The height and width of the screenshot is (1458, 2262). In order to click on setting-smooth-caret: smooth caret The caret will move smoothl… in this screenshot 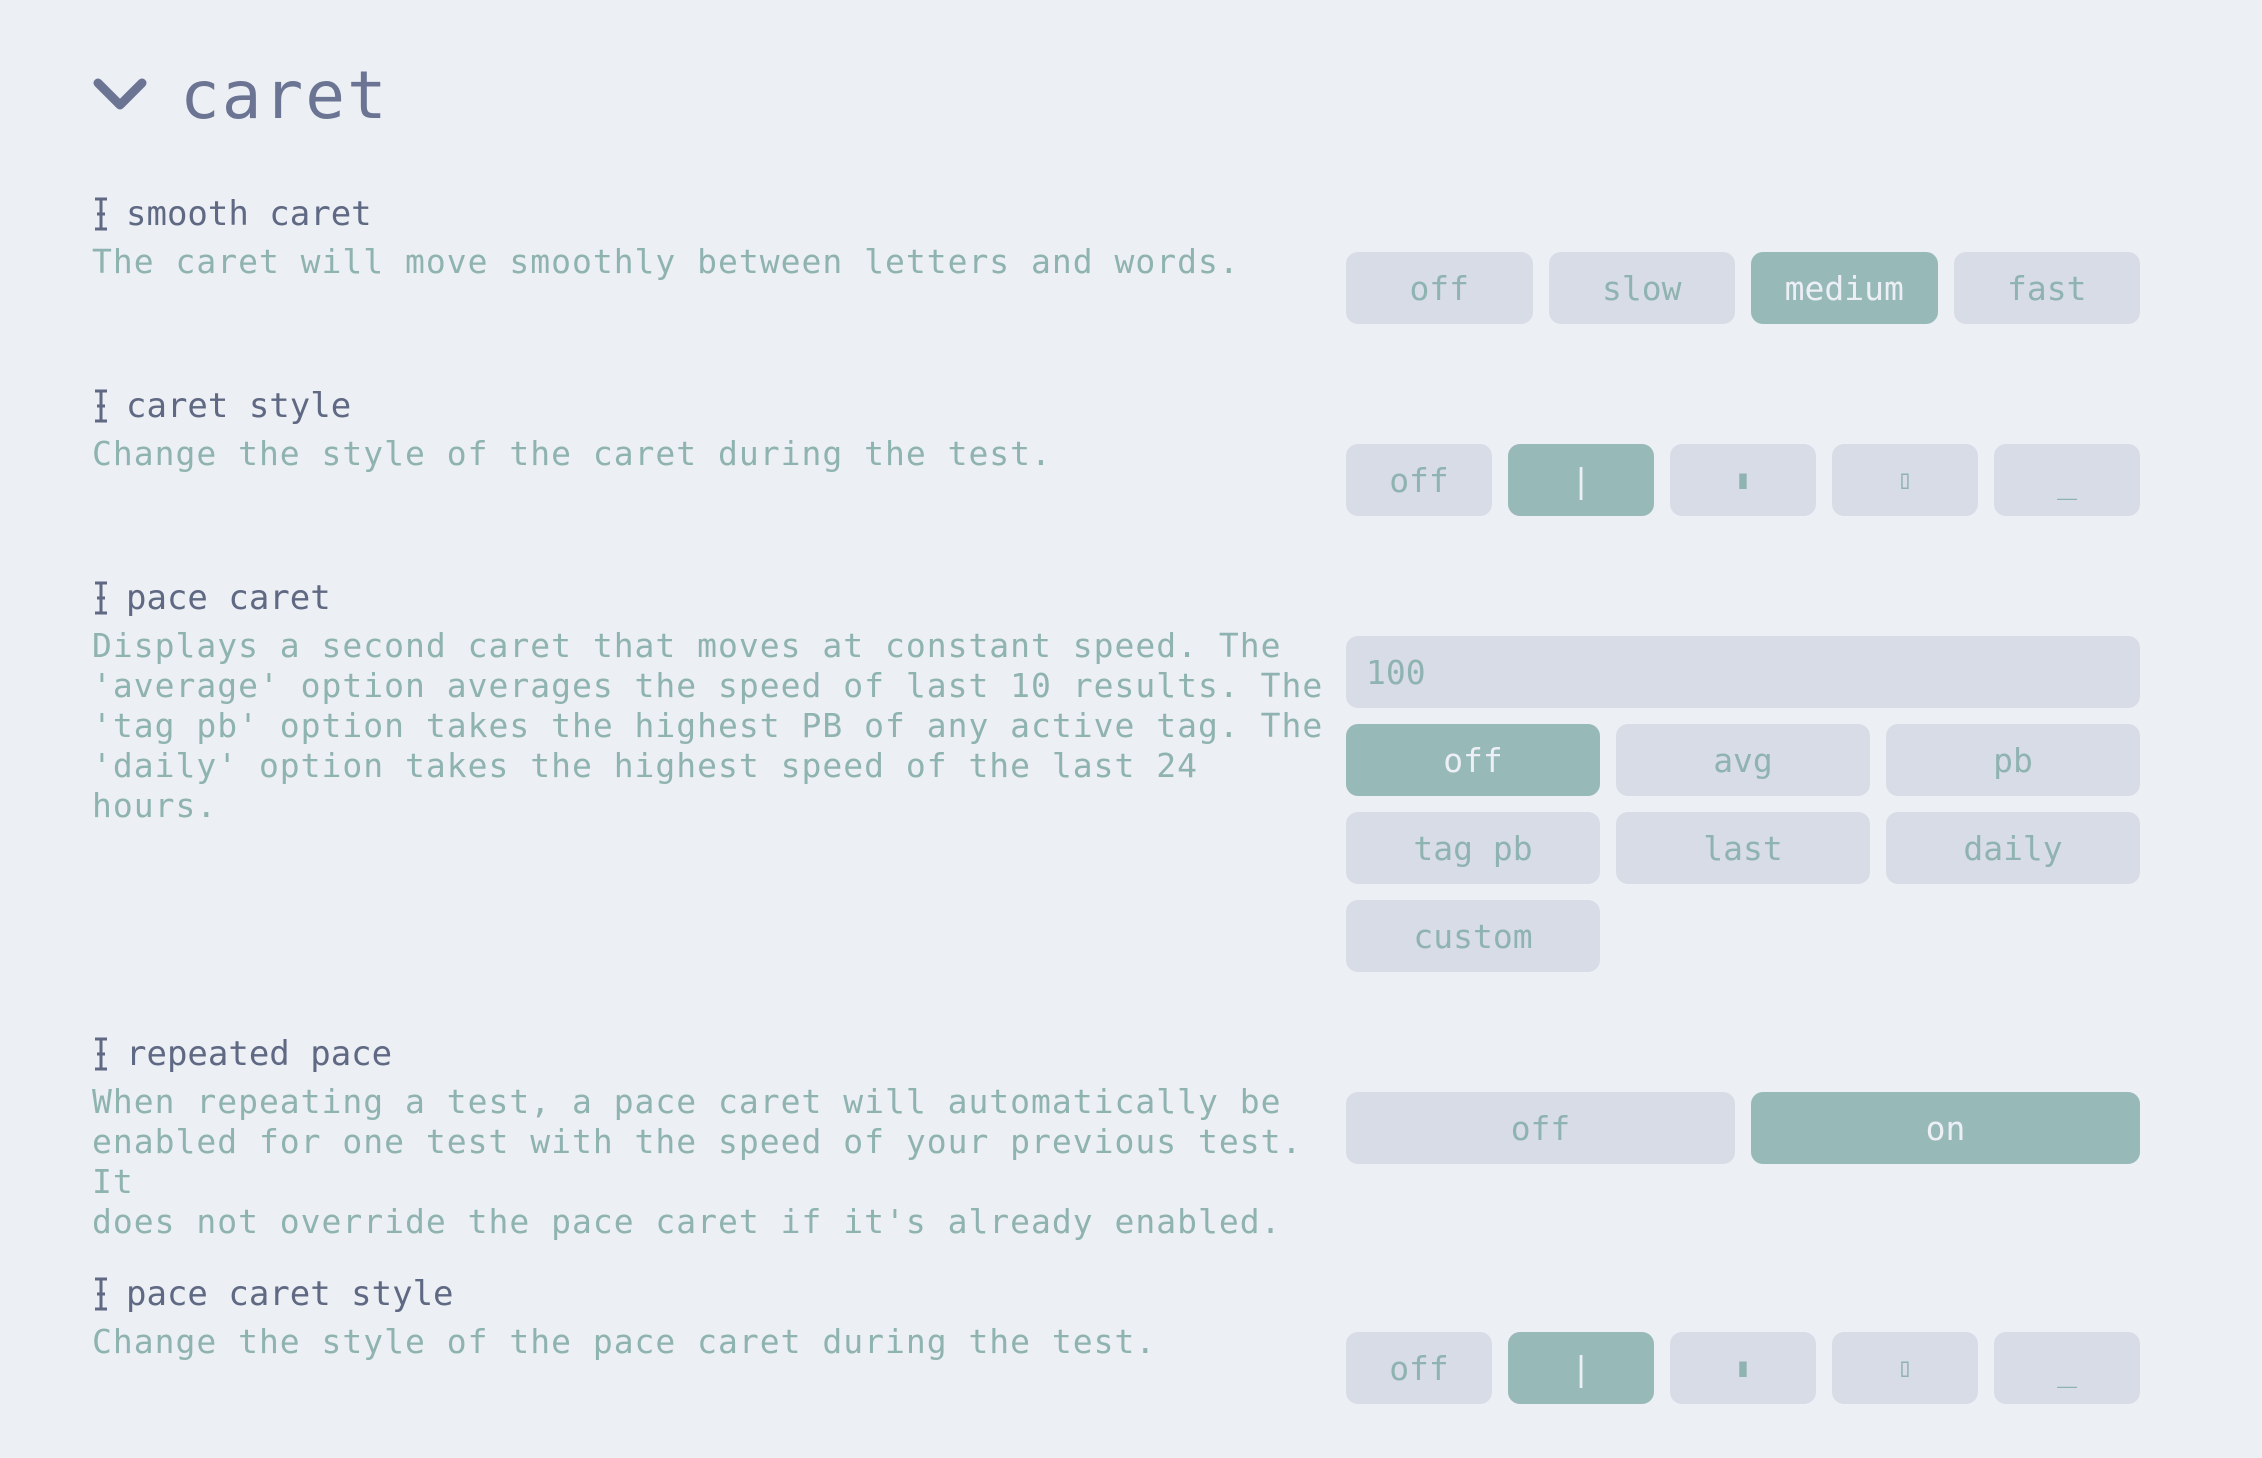, I will do `click(1117, 258)`.